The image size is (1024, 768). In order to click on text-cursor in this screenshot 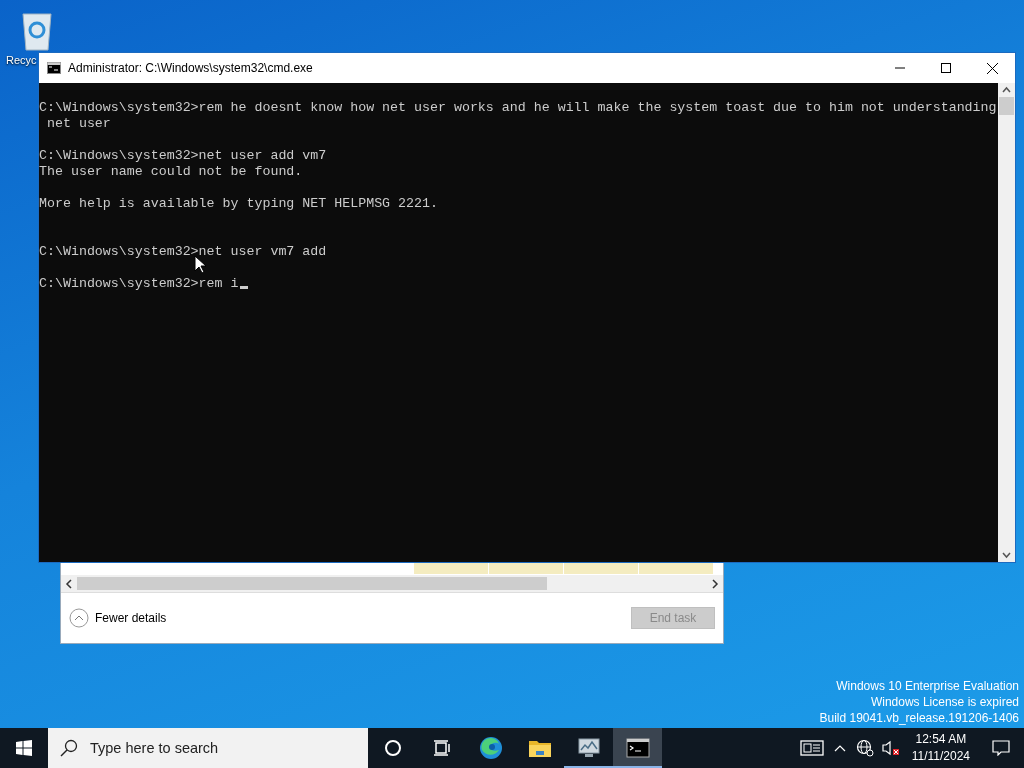, I will do `click(243, 287)`.